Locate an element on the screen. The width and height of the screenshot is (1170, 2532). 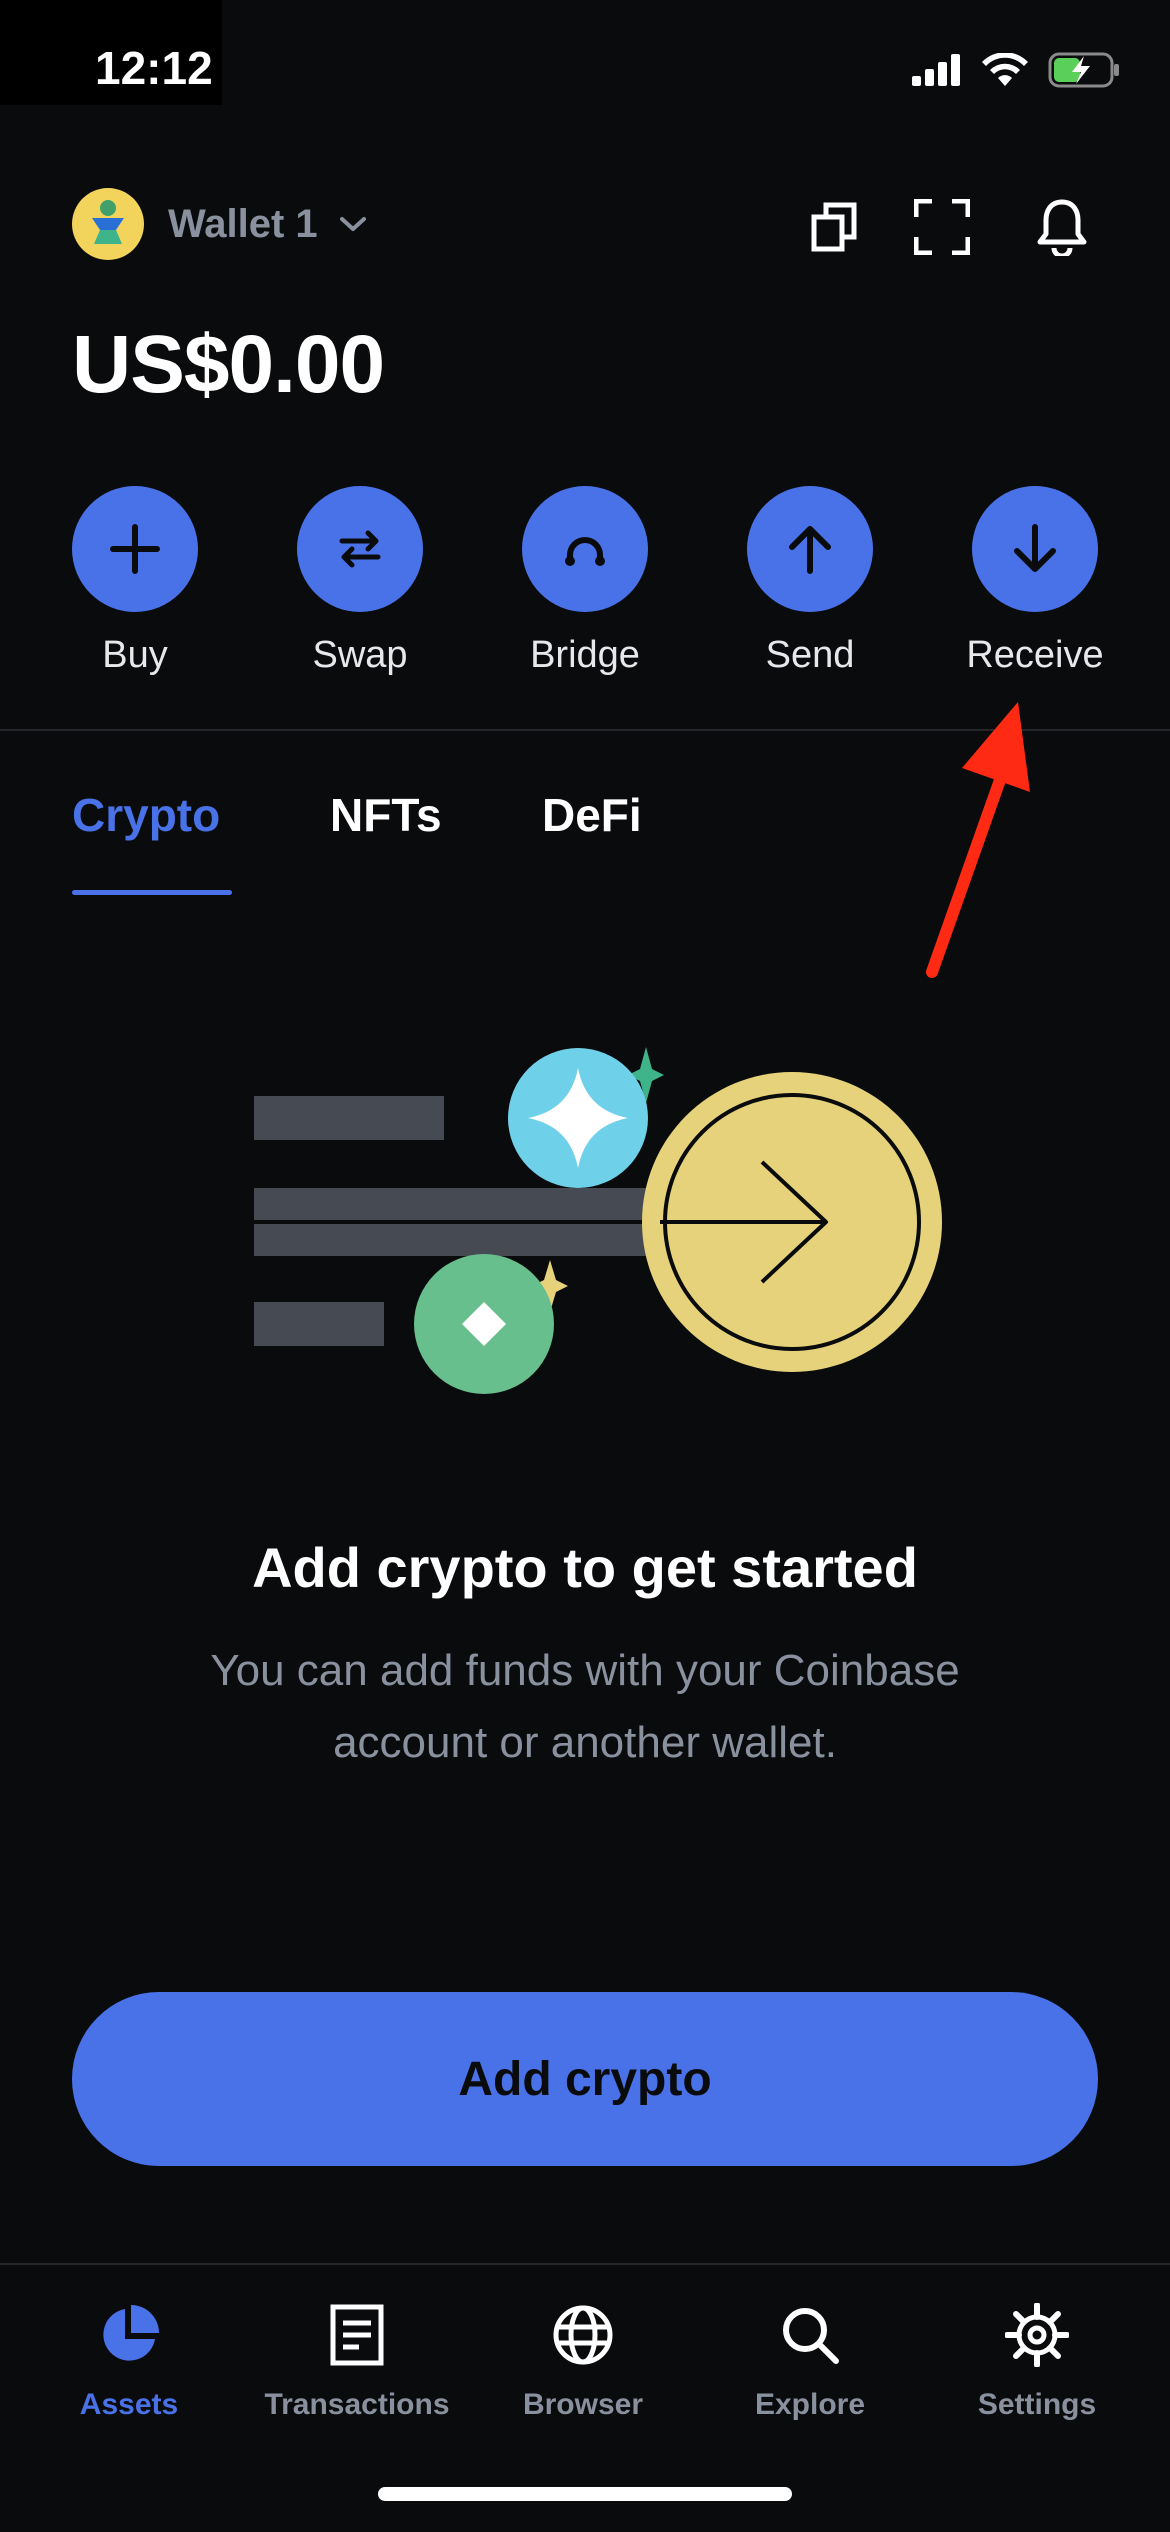
nav-transactions: Transactions is located at coordinates (357, 2361).